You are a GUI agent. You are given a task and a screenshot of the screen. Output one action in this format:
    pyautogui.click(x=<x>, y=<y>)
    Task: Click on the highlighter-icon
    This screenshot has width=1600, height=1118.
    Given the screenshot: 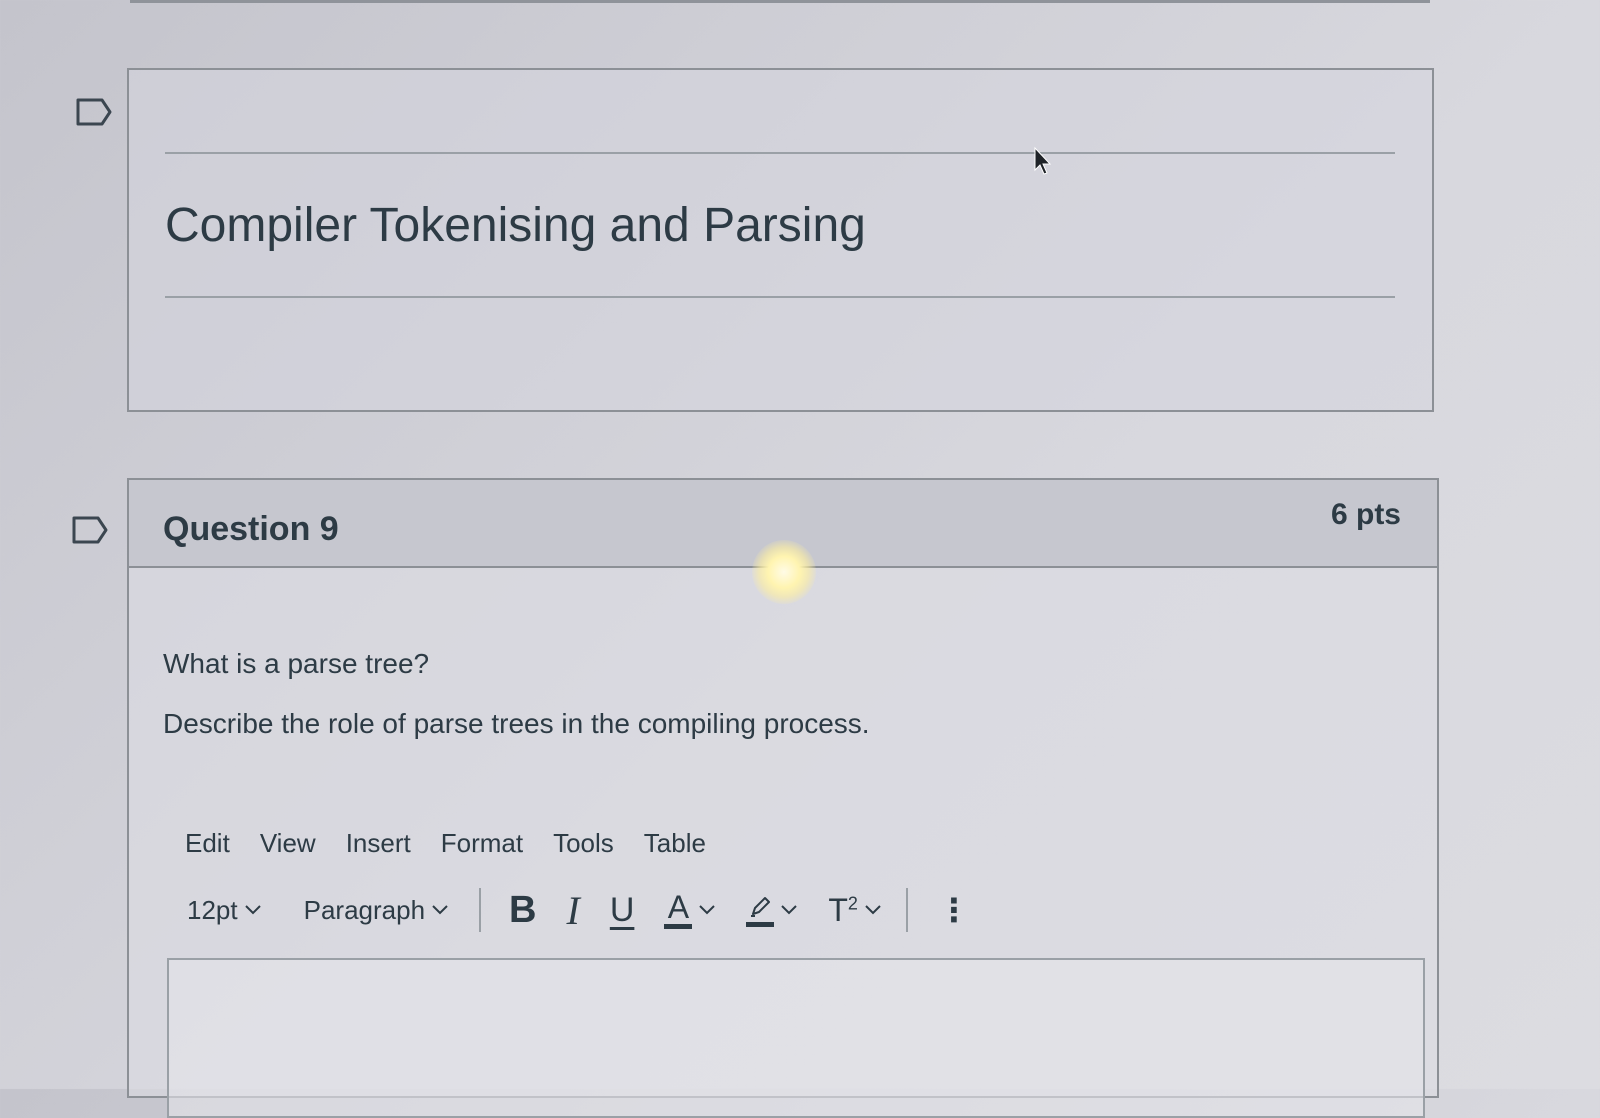 What is the action you would take?
    pyautogui.click(x=761, y=906)
    